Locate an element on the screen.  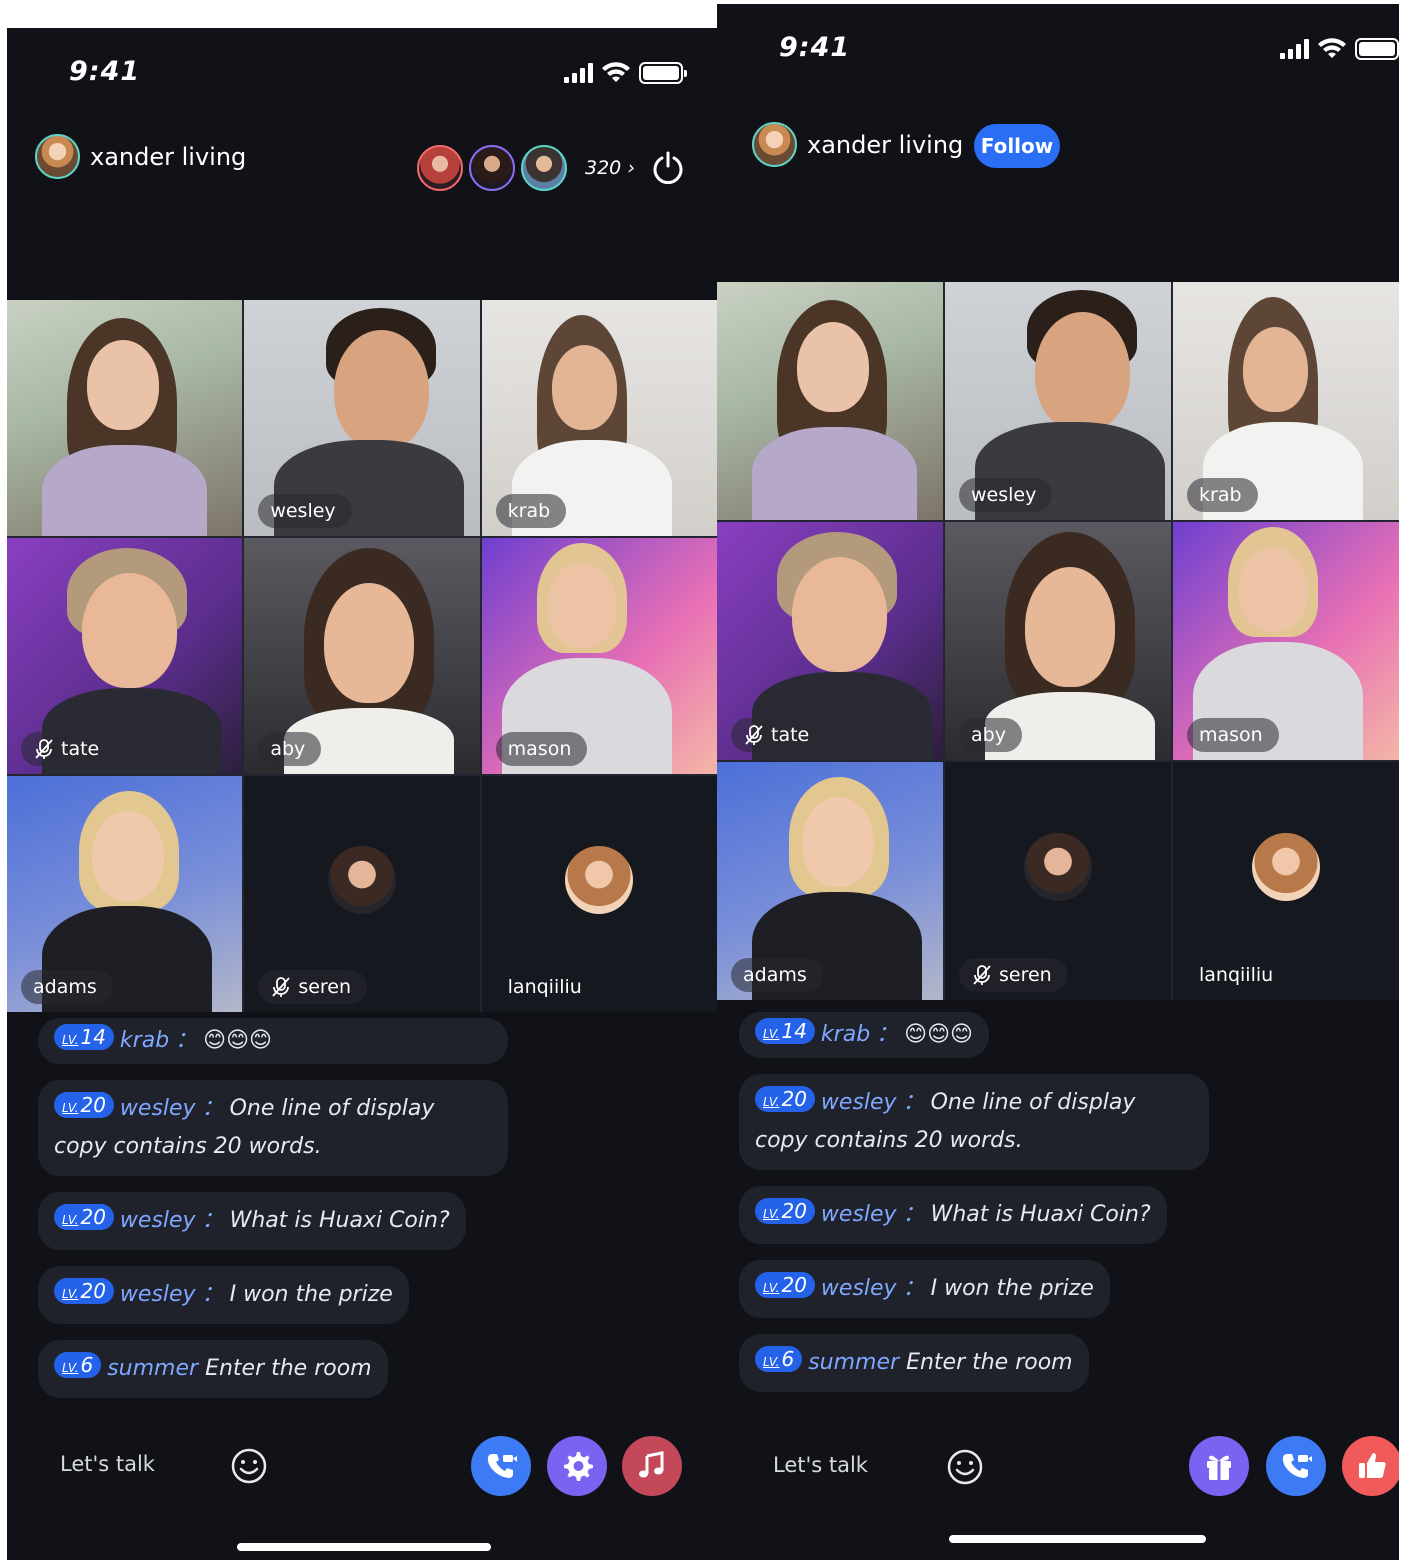
phone-call-icon is located at coordinates (502, 1466).